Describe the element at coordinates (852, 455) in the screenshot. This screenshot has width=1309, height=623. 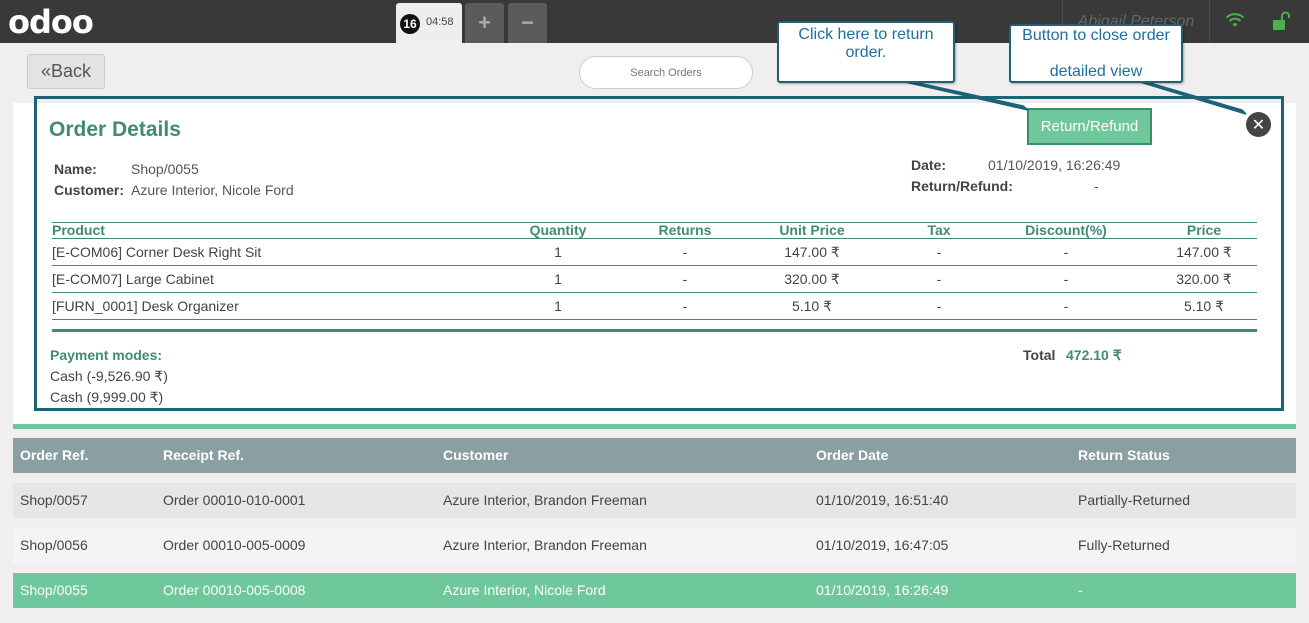
I see `column-header: Order Date` at that location.